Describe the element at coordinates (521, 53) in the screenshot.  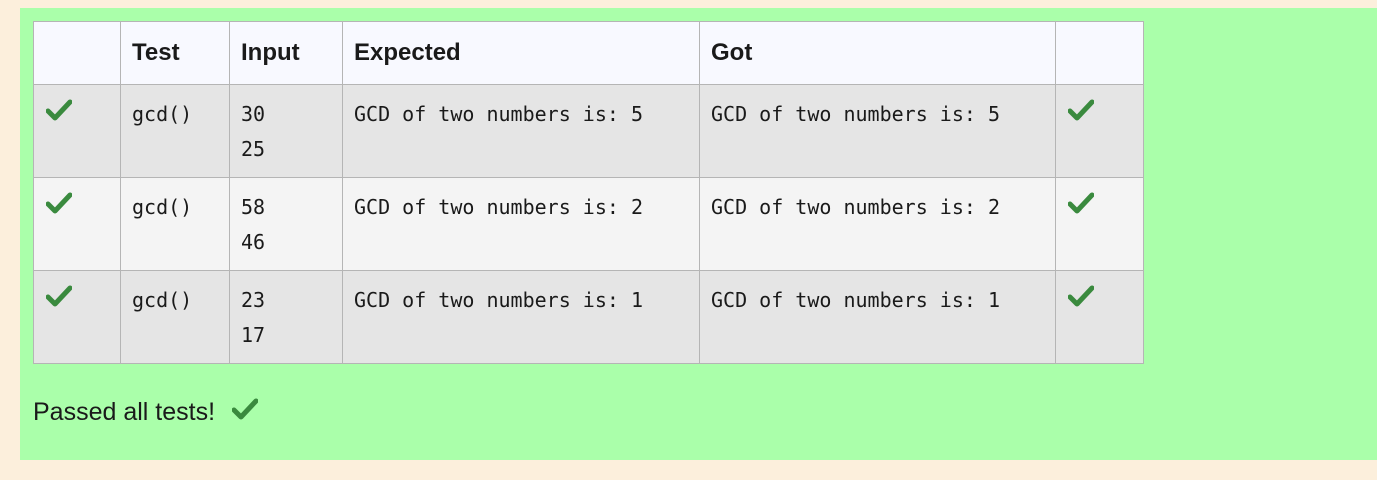
I see `header-expected: Expected` at that location.